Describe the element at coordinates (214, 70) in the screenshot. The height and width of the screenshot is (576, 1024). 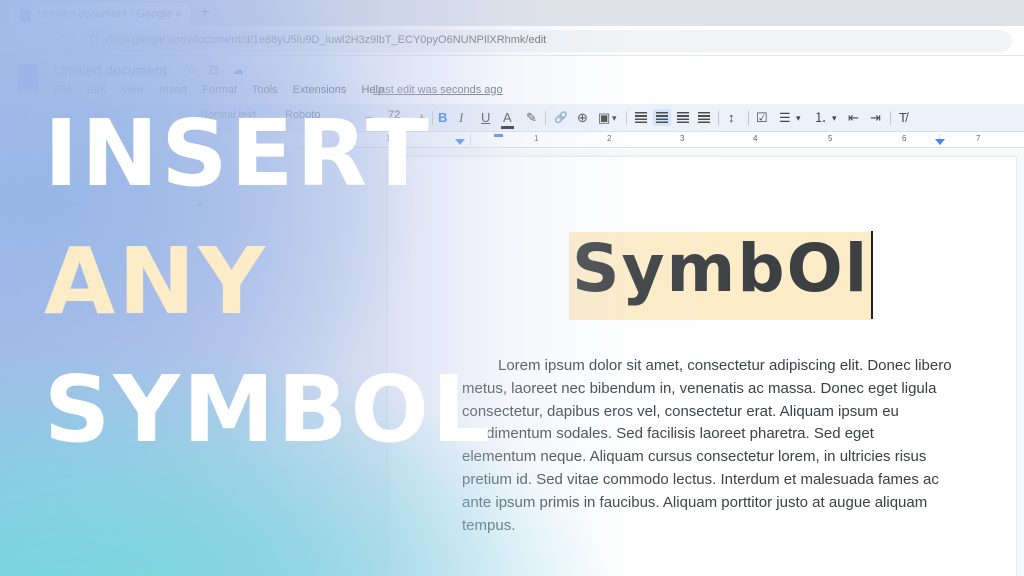
I see `move-to-folder-icon: ⊡` at that location.